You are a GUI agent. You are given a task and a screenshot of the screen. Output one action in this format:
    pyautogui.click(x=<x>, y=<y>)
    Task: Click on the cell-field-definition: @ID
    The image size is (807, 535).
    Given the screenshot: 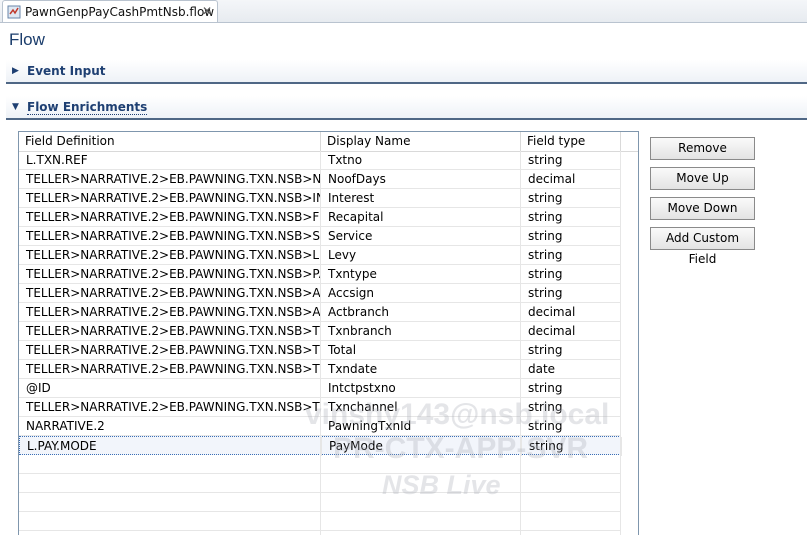 What is the action you would take?
    pyautogui.click(x=170, y=388)
    